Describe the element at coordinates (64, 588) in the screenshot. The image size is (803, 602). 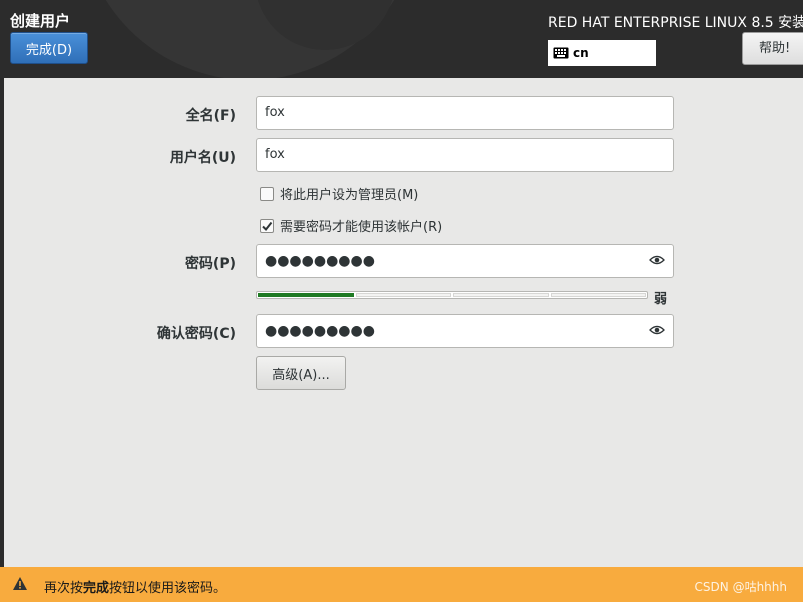
I see `infobar-prefix: 再次按` at that location.